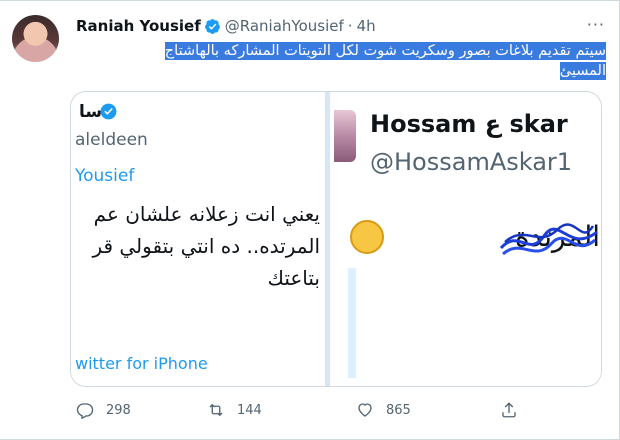  I want to click on like-count: 865, so click(398, 410).